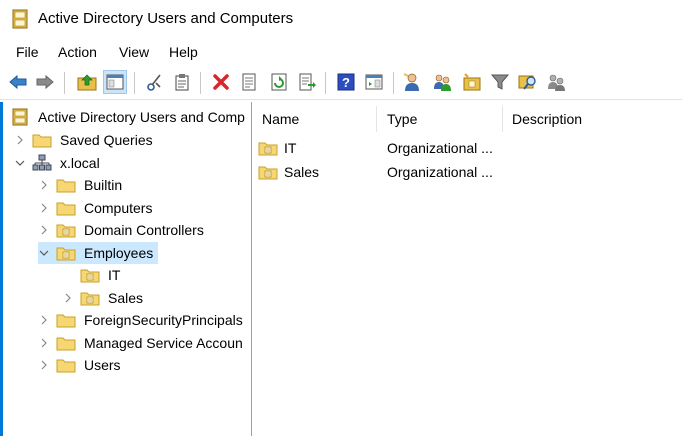 This screenshot has height=436, width=682. Describe the element at coordinates (101, 275) in the screenshot. I see `tree-item-it: IT` at that location.